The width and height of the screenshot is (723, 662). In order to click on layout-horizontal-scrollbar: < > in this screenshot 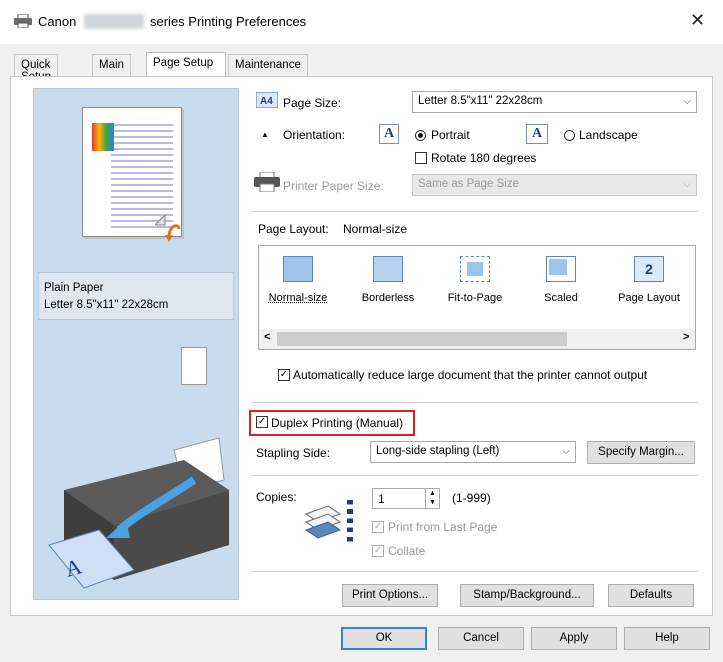, I will do `click(477, 339)`.